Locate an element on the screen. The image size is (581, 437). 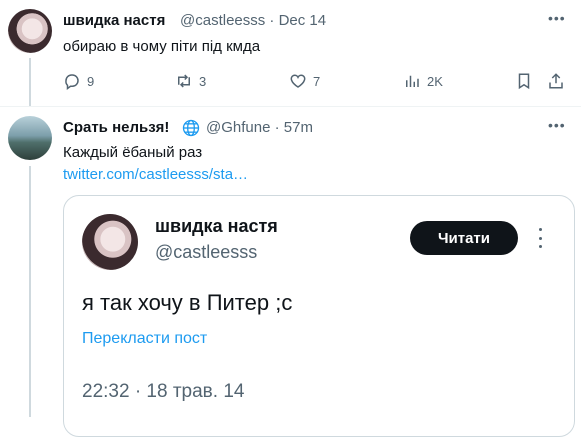
like-count: 7 is located at coordinates (317, 81).